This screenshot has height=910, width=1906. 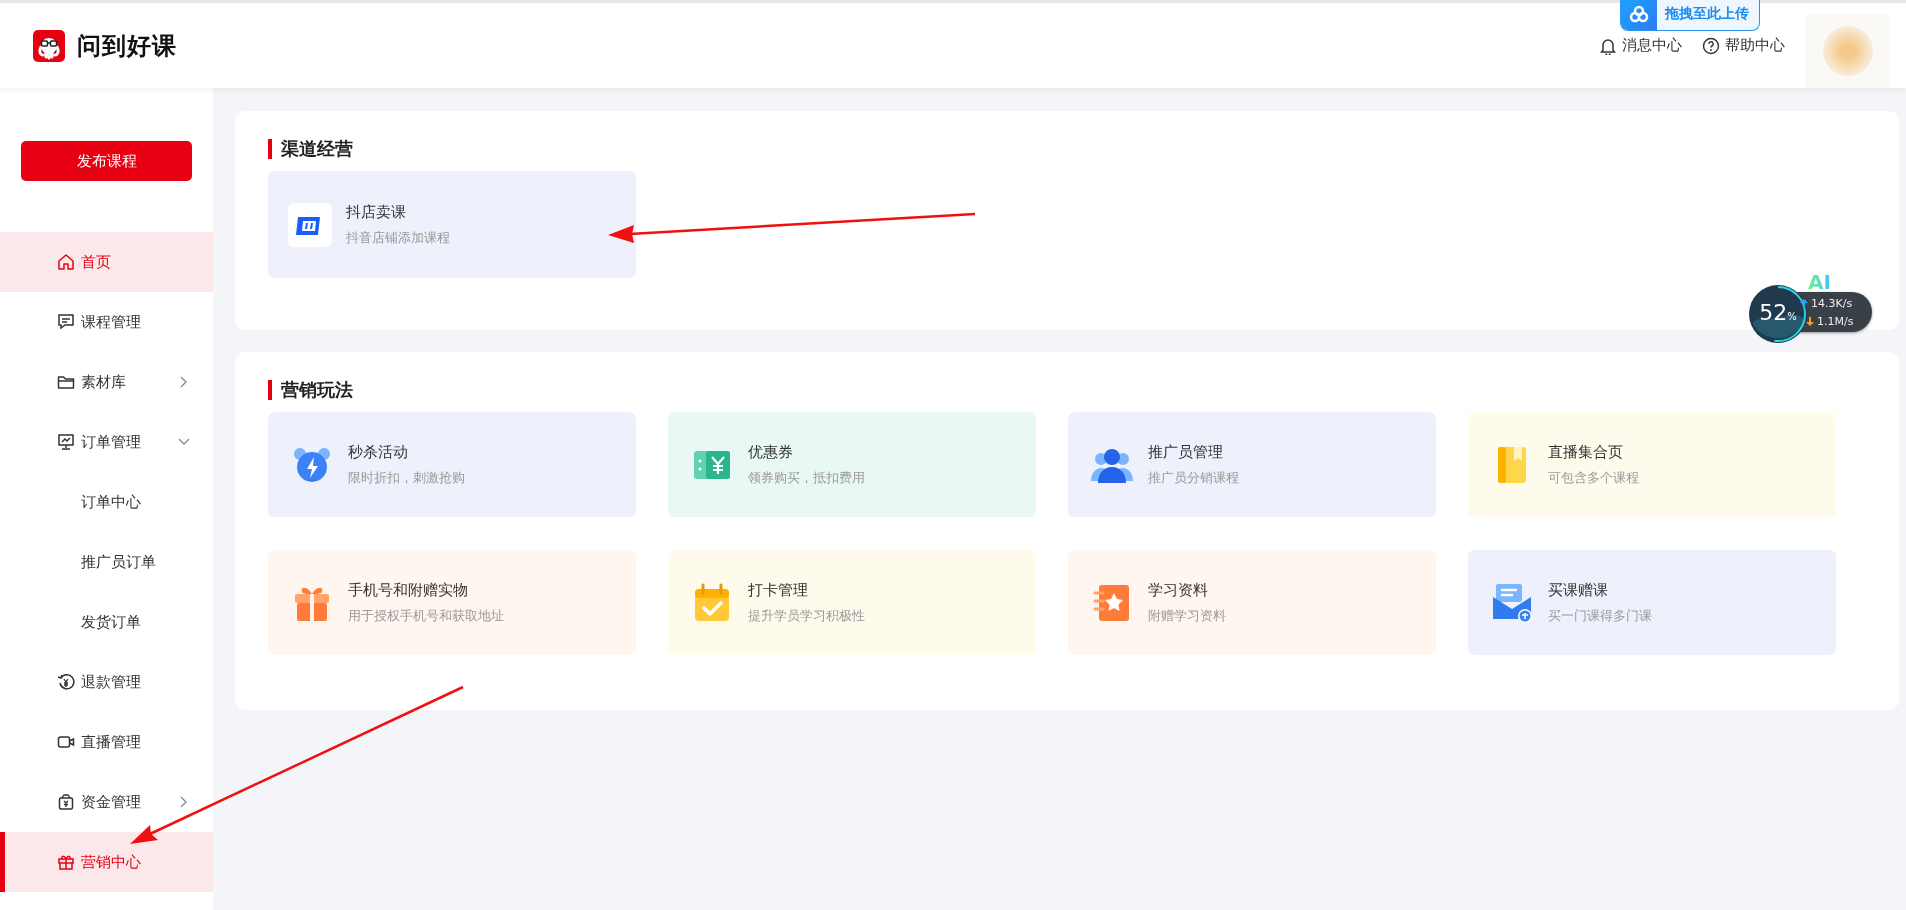 I want to click on tile-title: 打卡管理, so click(x=778, y=590).